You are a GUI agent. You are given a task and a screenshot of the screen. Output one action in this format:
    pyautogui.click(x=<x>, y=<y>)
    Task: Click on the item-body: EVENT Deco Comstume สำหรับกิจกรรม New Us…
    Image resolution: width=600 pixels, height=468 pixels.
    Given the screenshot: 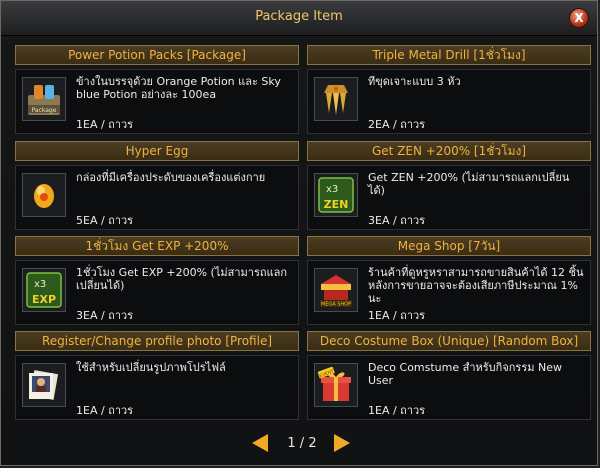 What is the action you would take?
    pyautogui.click(x=449, y=387)
    